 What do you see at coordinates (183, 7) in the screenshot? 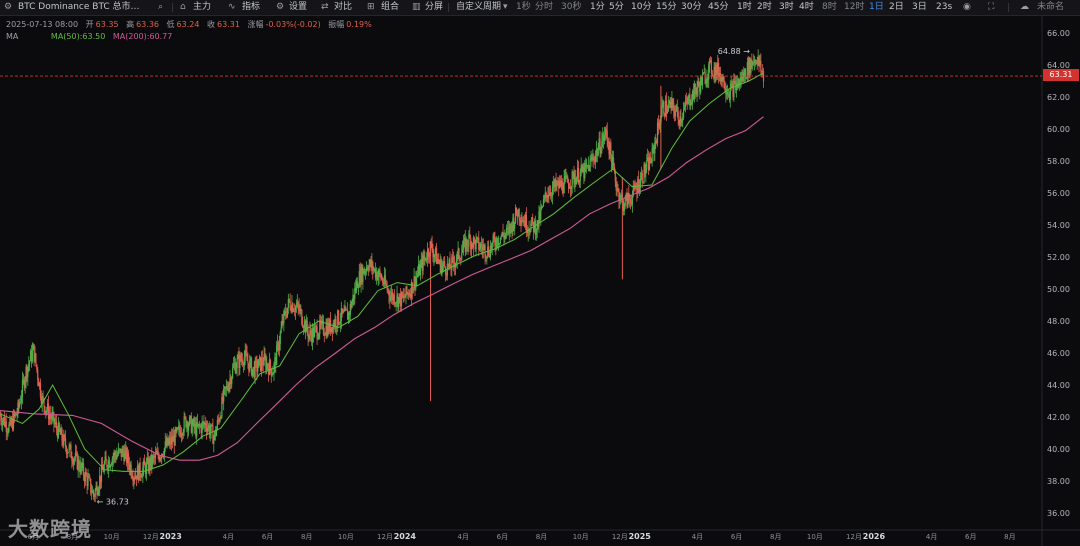
I see `main-force-icon: ⌂` at bounding box center [183, 7].